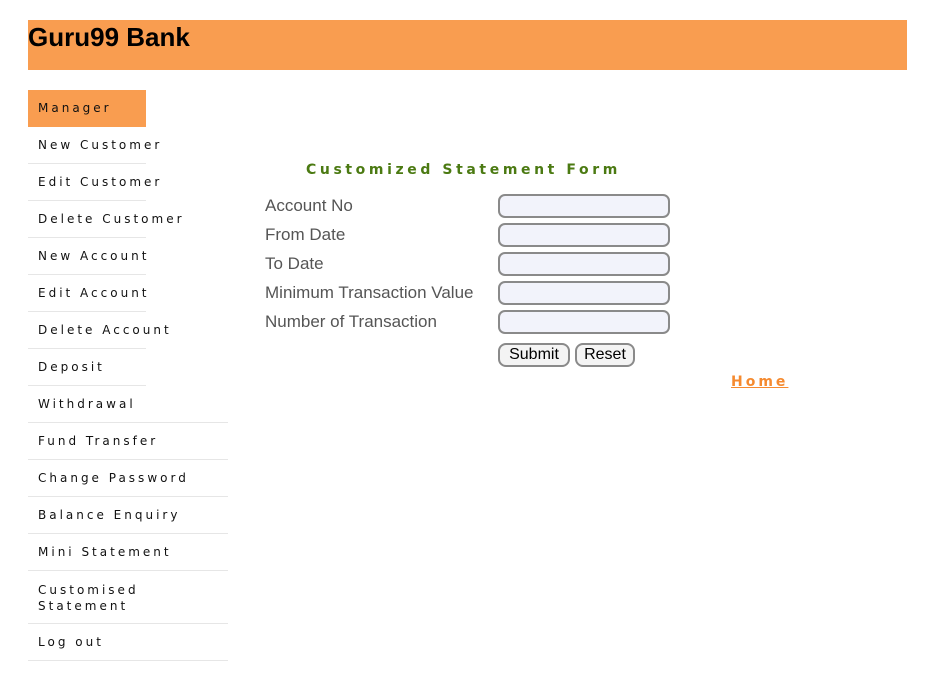 The image size is (935, 695). I want to click on bank-title: Guru99 Bank, so click(109, 37).